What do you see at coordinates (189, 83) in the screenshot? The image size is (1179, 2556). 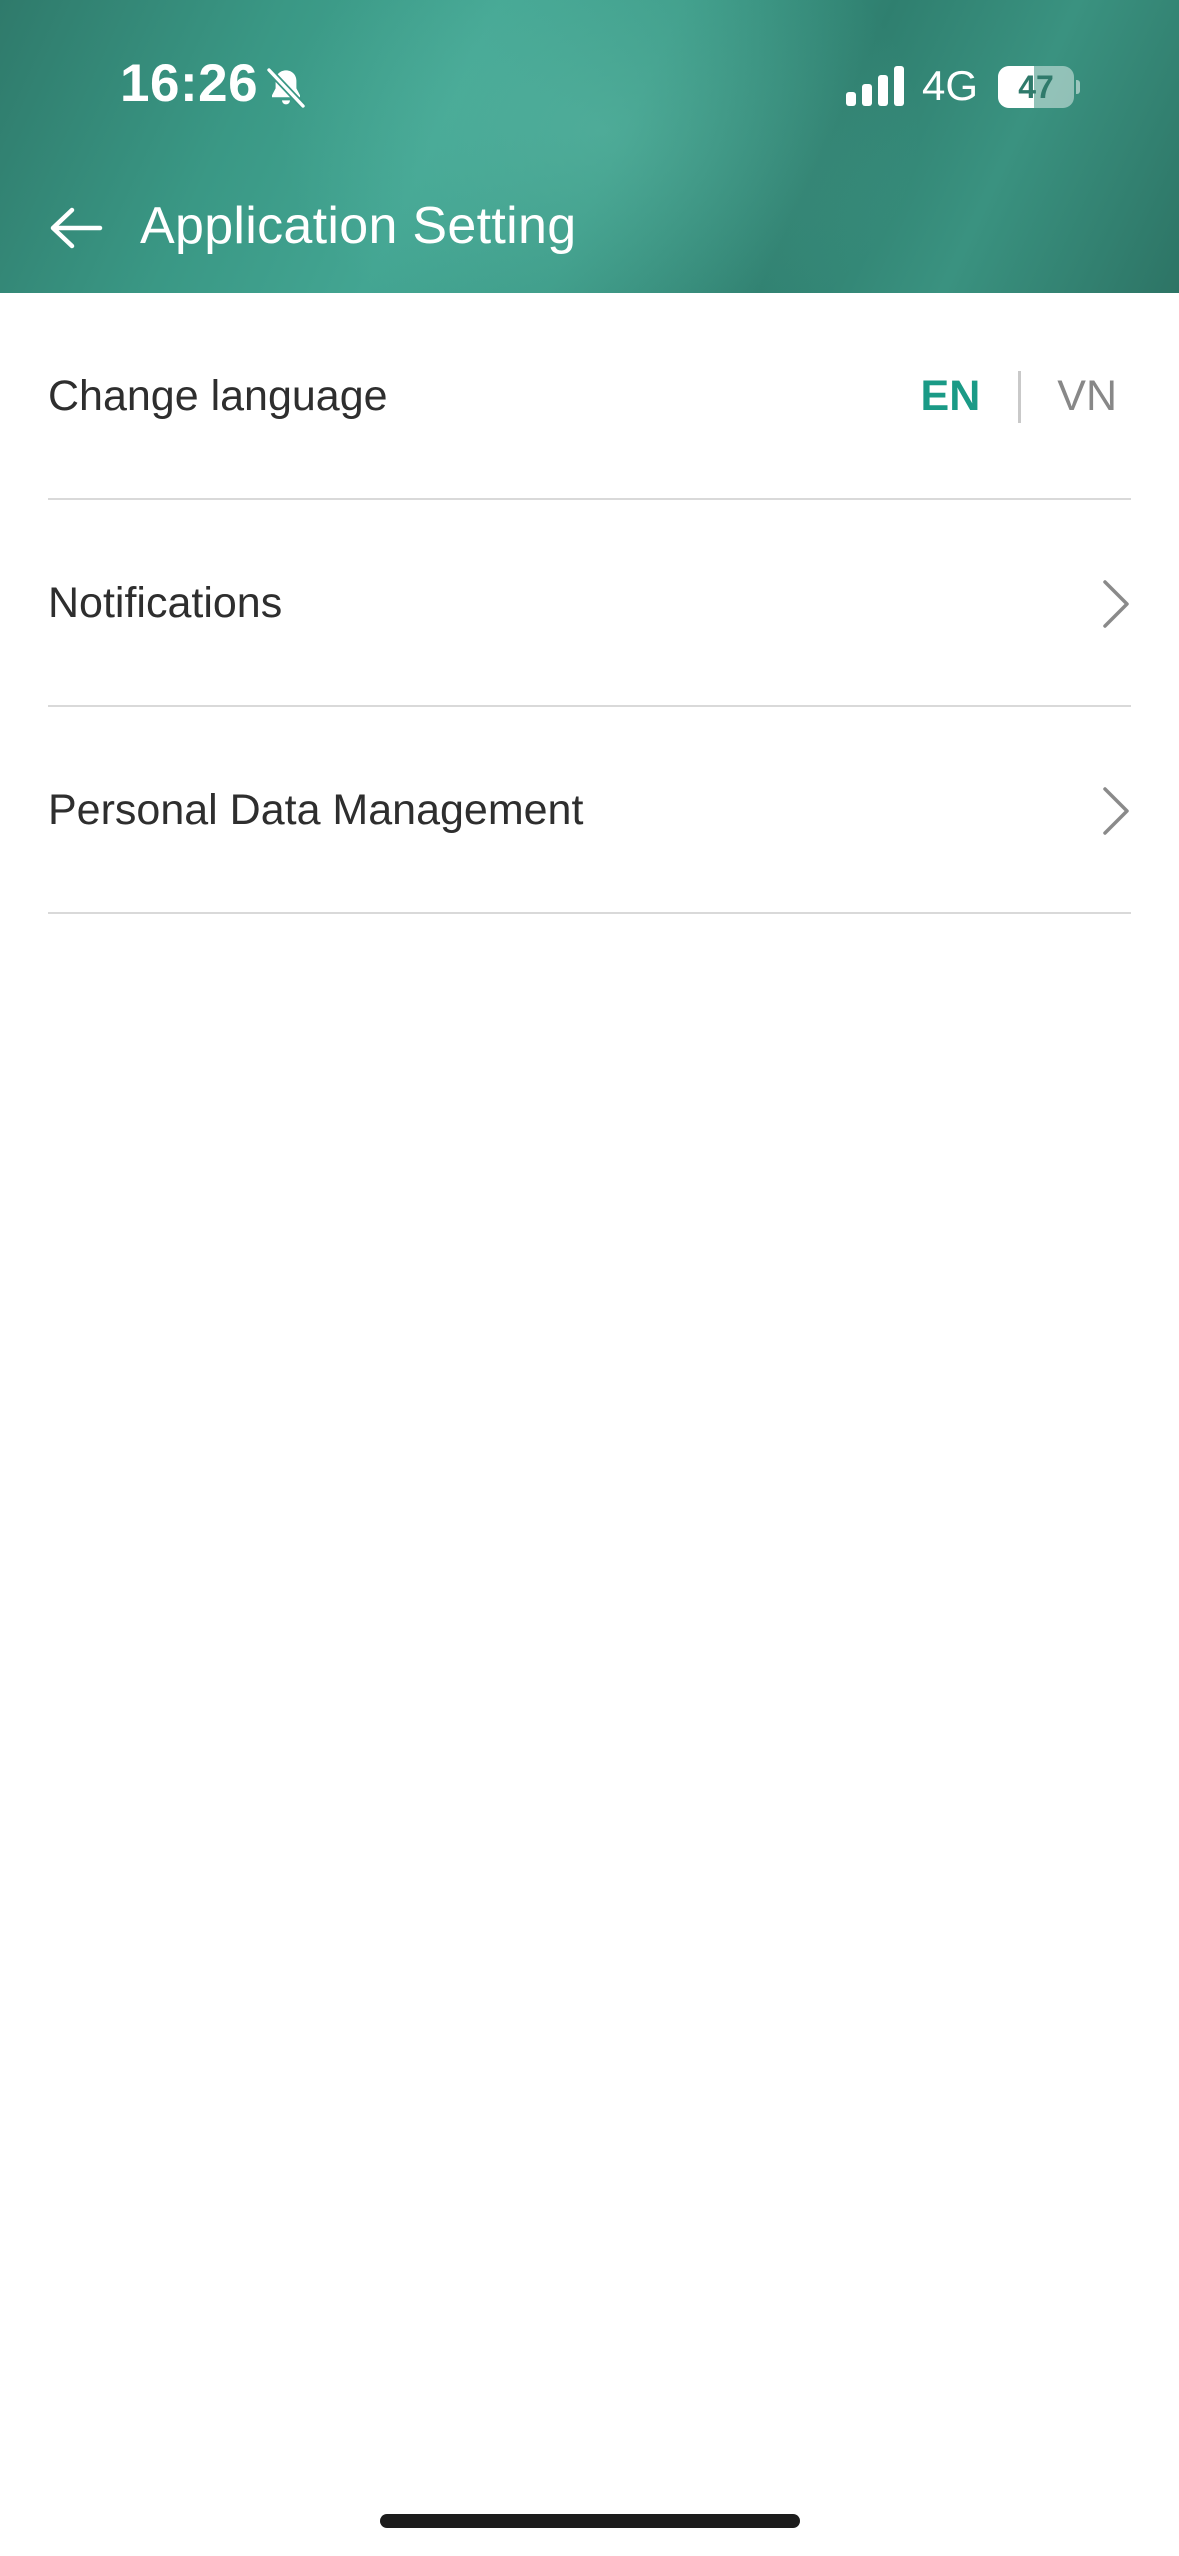 I see `status-time: 16:26` at bounding box center [189, 83].